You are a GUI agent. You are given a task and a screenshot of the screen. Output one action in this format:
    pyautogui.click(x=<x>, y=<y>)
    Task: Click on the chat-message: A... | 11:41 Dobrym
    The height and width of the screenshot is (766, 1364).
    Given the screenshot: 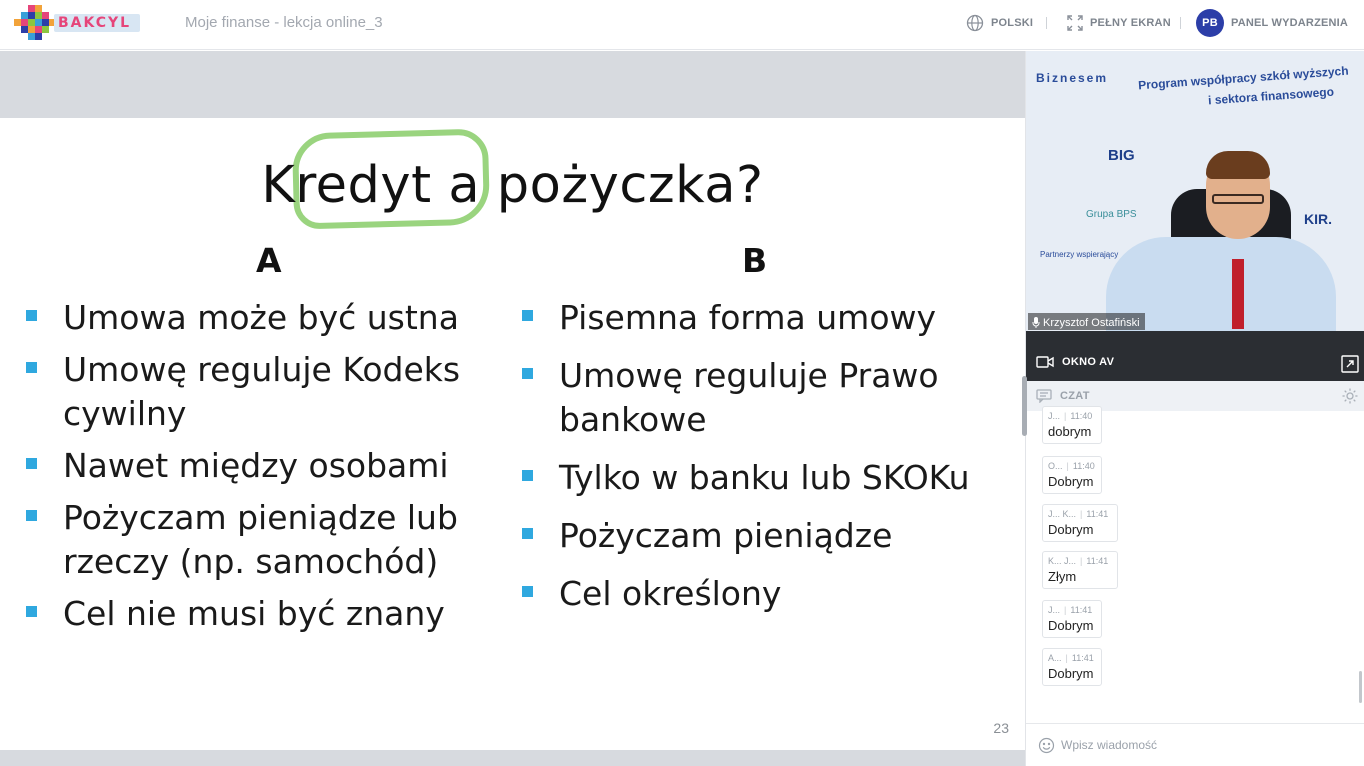 What is the action you would take?
    pyautogui.click(x=1072, y=667)
    